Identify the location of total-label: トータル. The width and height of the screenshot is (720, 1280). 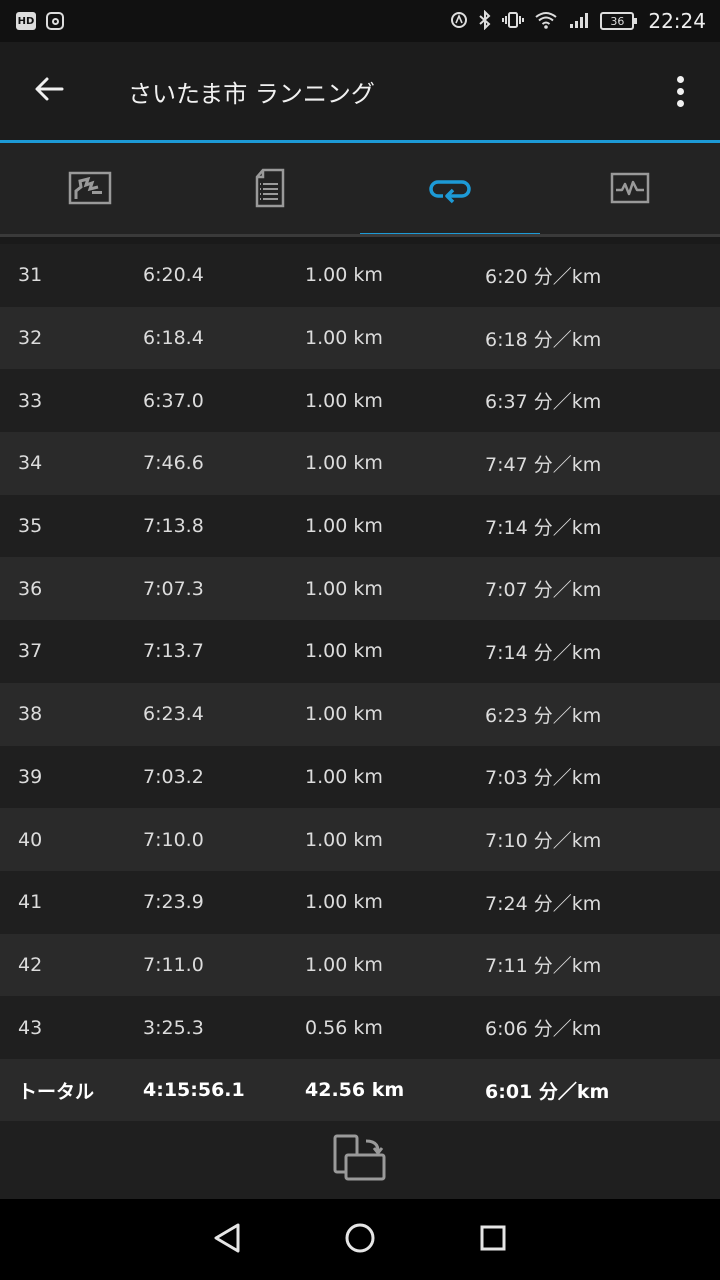
(56, 1091).